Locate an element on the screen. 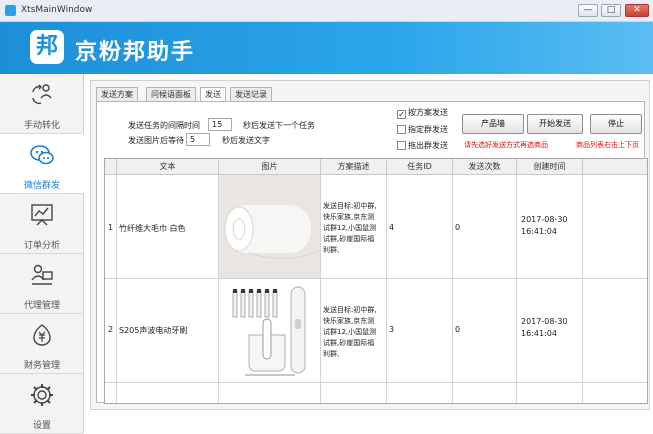 The image size is (653, 434). tab-send: 发送 is located at coordinates (213, 94).